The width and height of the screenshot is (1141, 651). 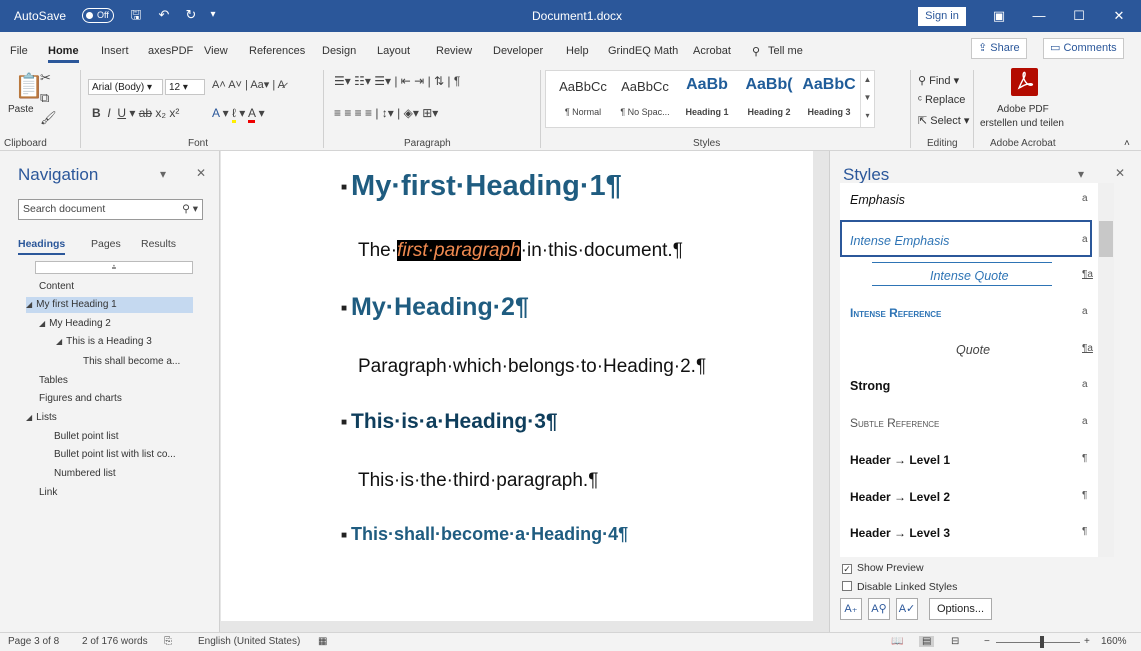 What do you see at coordinates (397, 81) in the screenshot?
I see `list-format-icons: ☰▾ ☷▾ ☰▾ | ⇤ ⇥ | ⇅ | ¶` at bounding box center [397, 81].